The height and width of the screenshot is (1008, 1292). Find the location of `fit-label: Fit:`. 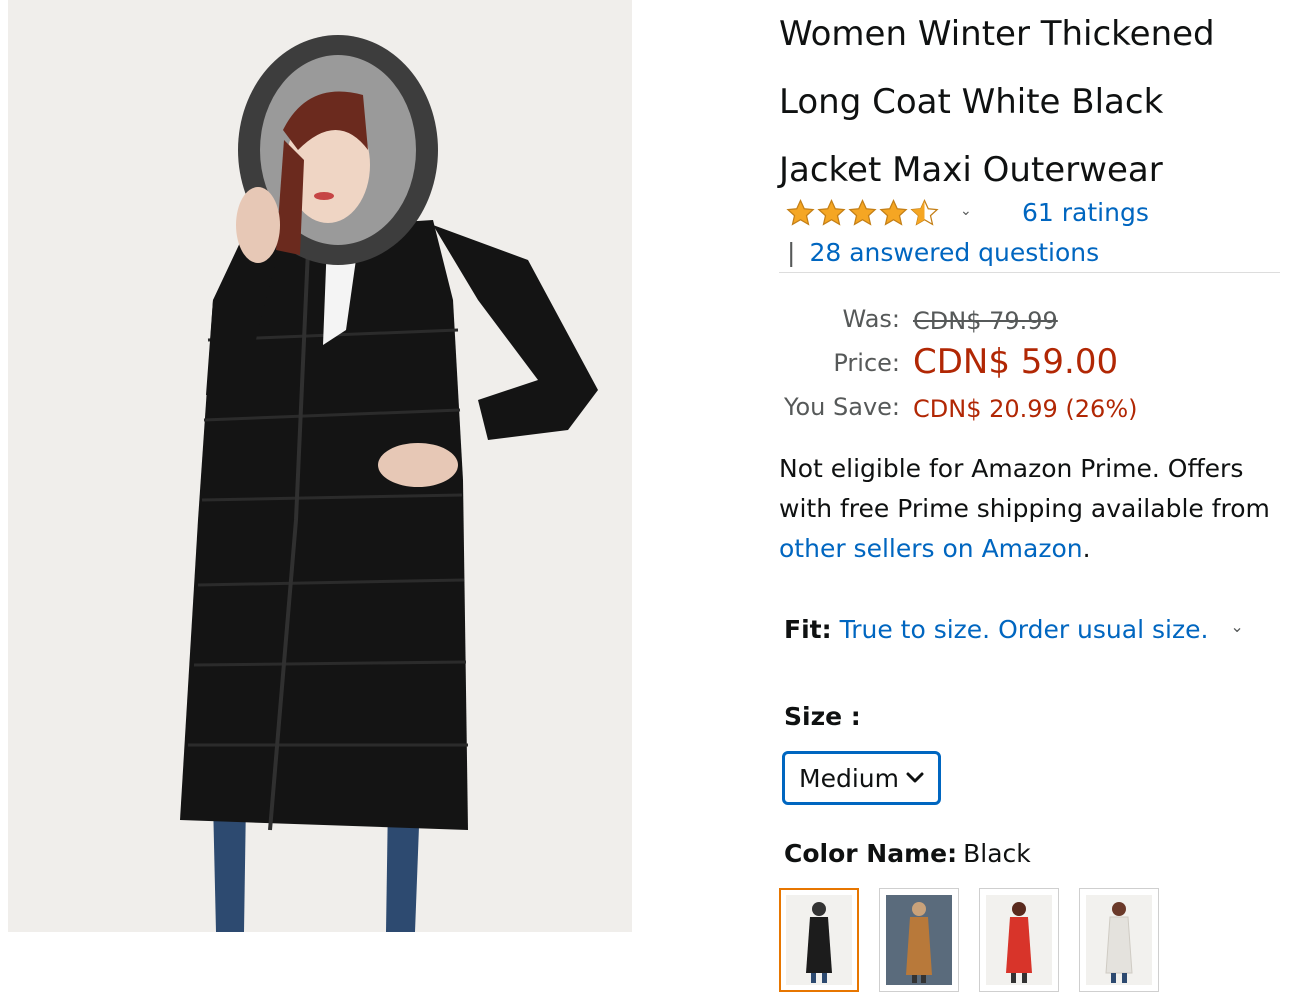

fit-label: Fit: is located at coordinates (808, 629).